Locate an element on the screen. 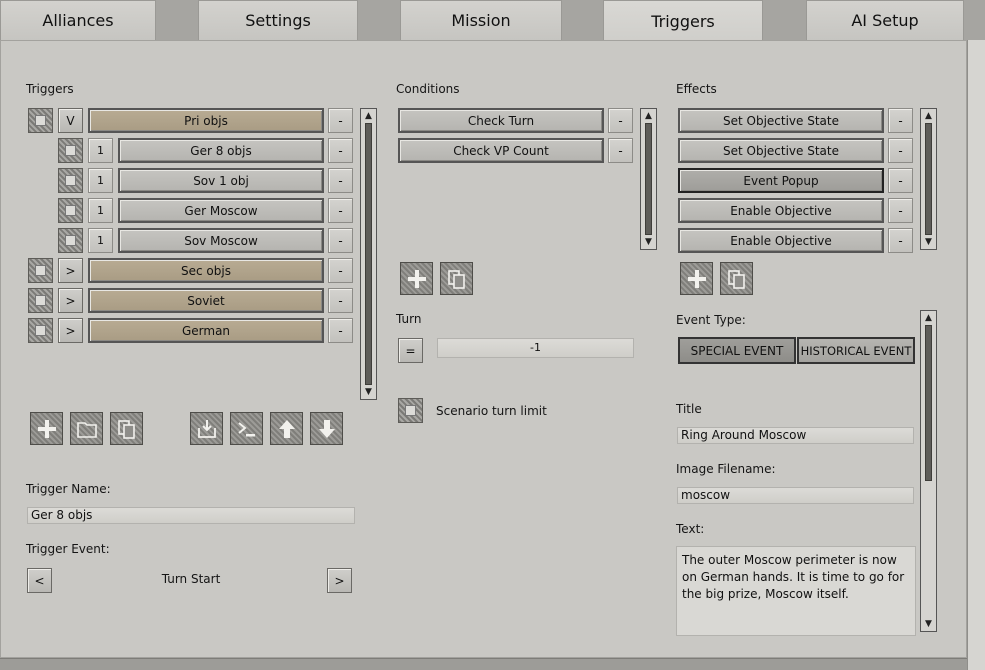 The image size is (985, 670). effects-scrollbar: ▲ ▼ is located at coordinates (928, 179).